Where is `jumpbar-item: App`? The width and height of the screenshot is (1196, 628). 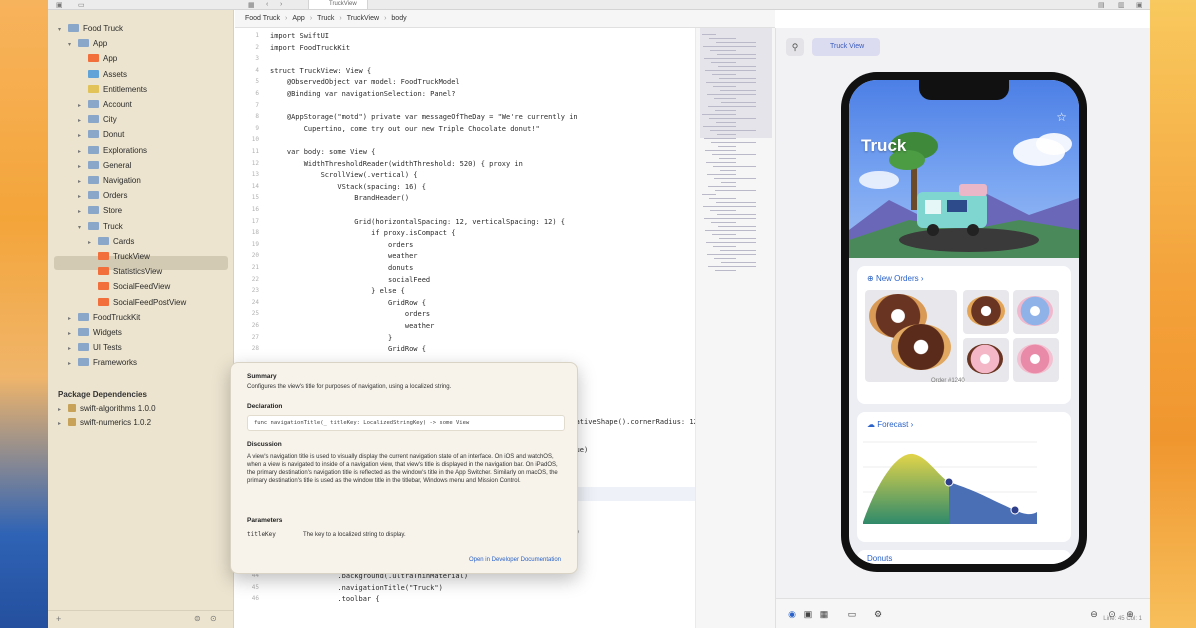 jumpbar-item: App is located at coordinates (298, 18).